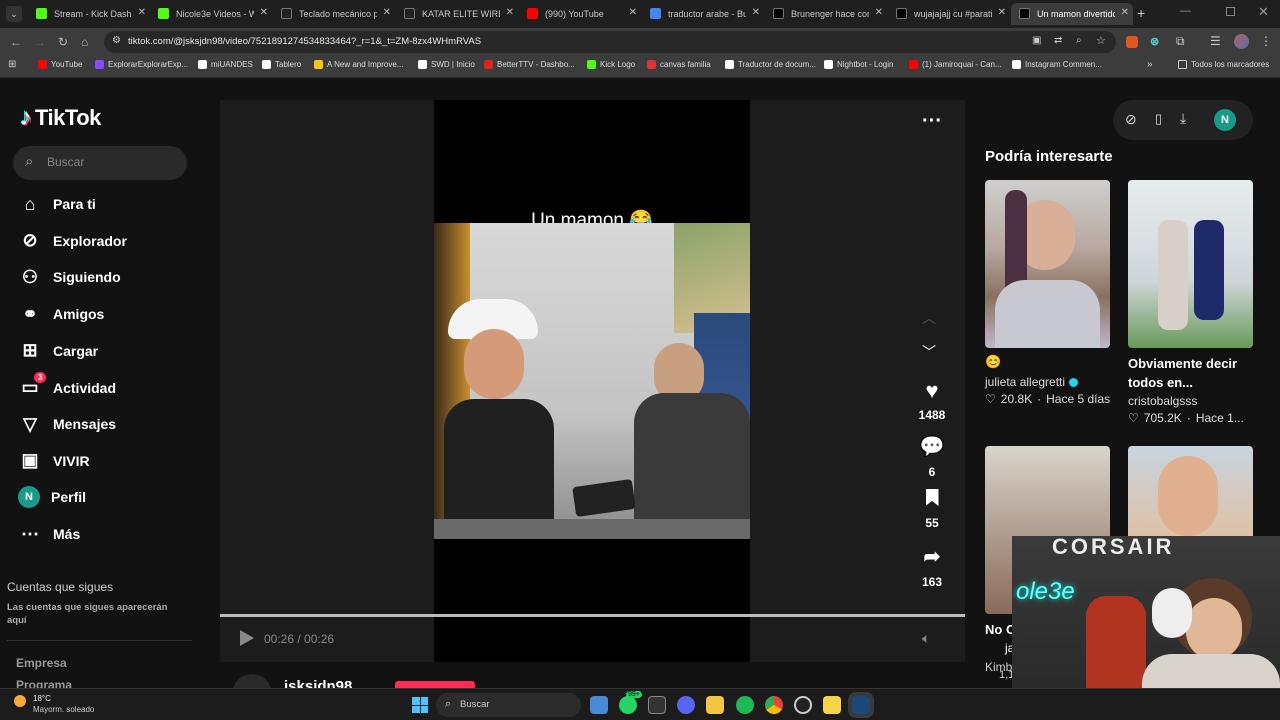  I want to click on prev-video-icon: ︿, so click(929, 318).